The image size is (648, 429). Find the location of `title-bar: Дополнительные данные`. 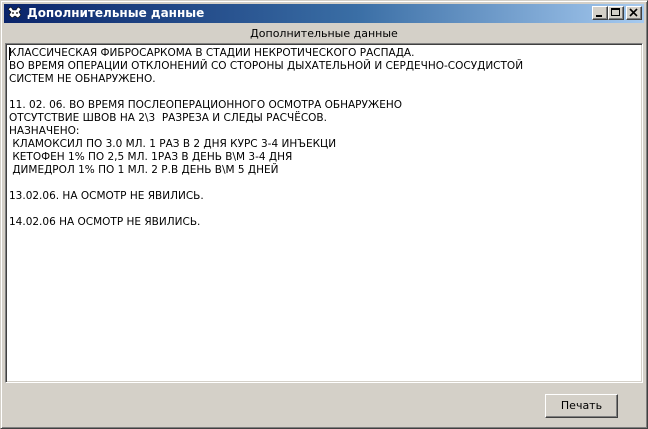

title-bar: Дополнительные данные is located at coordinates (324, 13).